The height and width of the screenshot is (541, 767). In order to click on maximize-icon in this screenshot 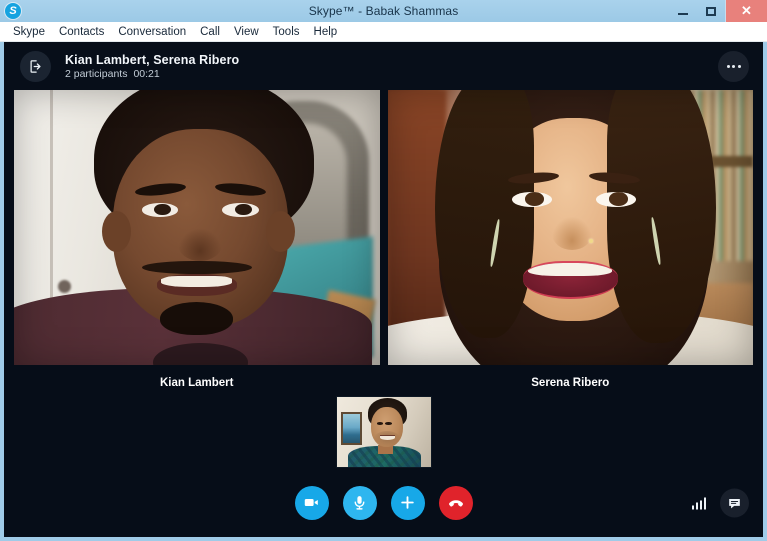, I will do `click(711, 11)`.